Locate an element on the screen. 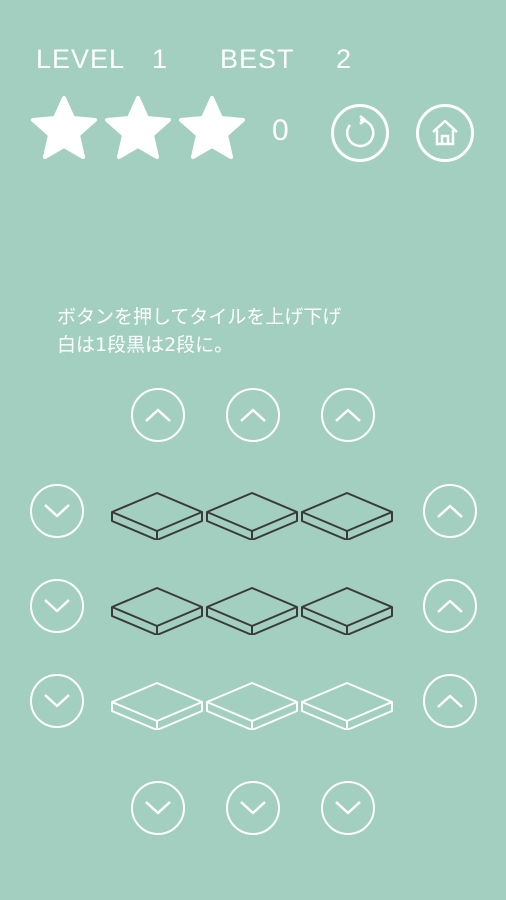 Image resolution: width=506 pixels, height=900 pixels. row-1-up-button is located at coordinates (450, 511).